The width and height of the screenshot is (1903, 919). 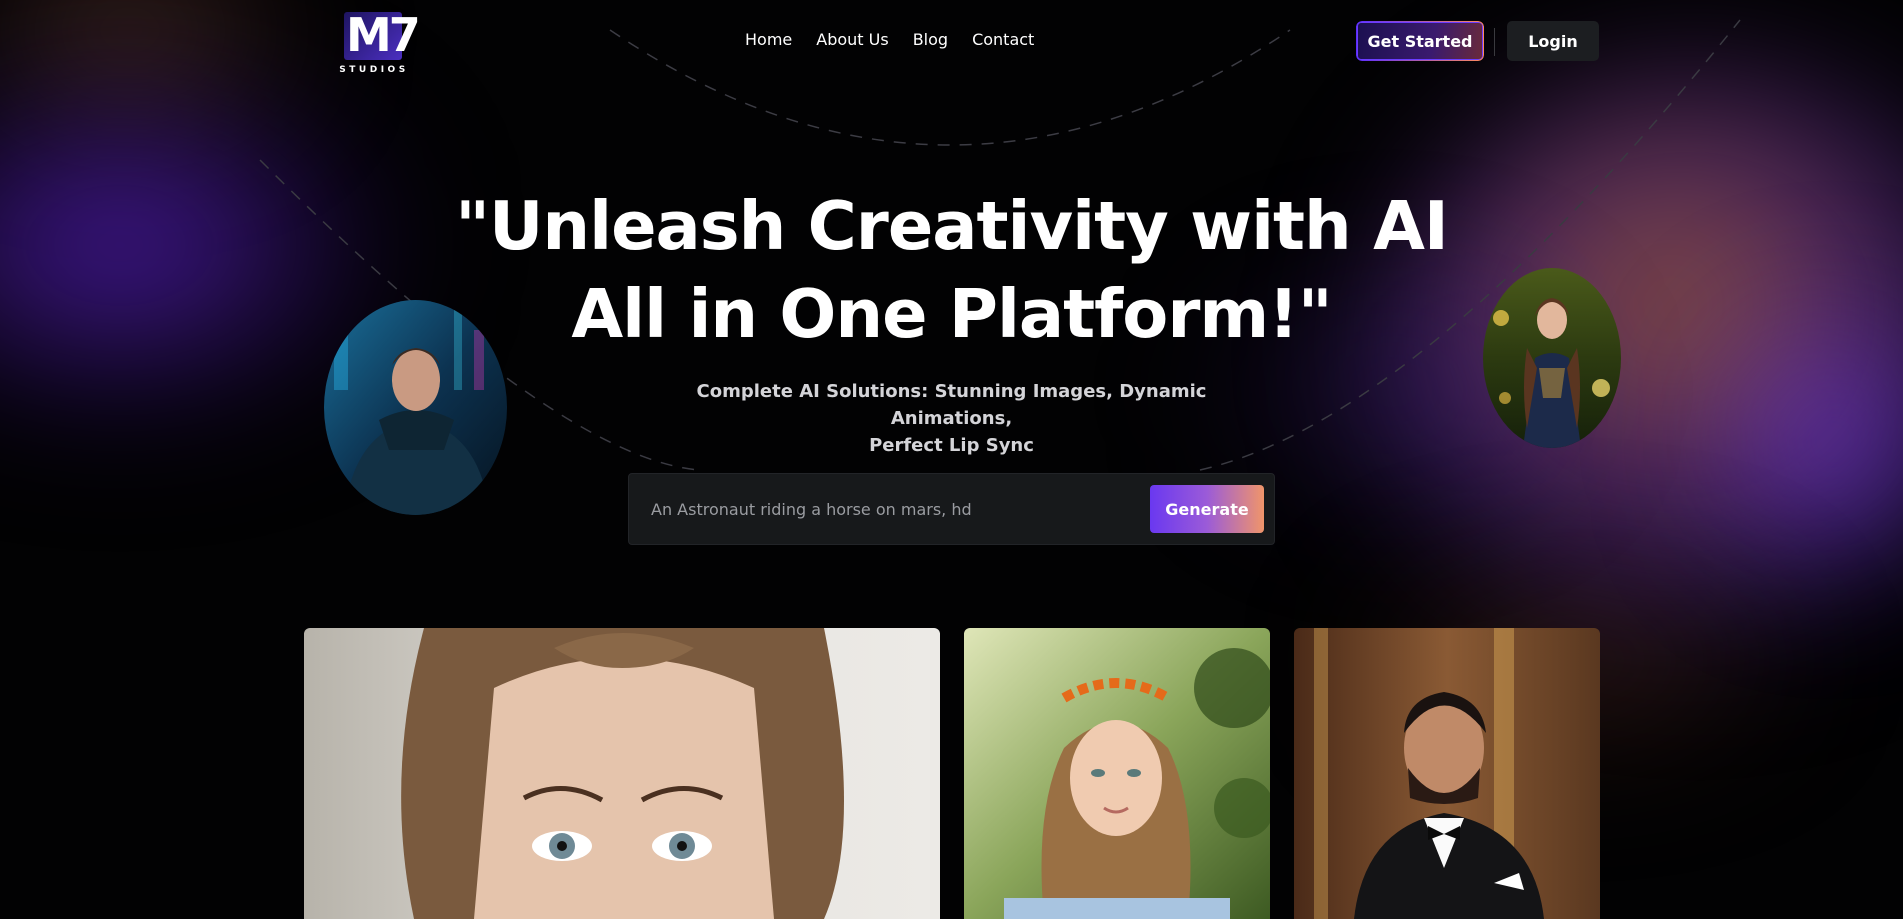 What do you see at coordinates (930, 39) in the screenshot?
I see `nav-blog: Blog` at bounding box center [930, 39].